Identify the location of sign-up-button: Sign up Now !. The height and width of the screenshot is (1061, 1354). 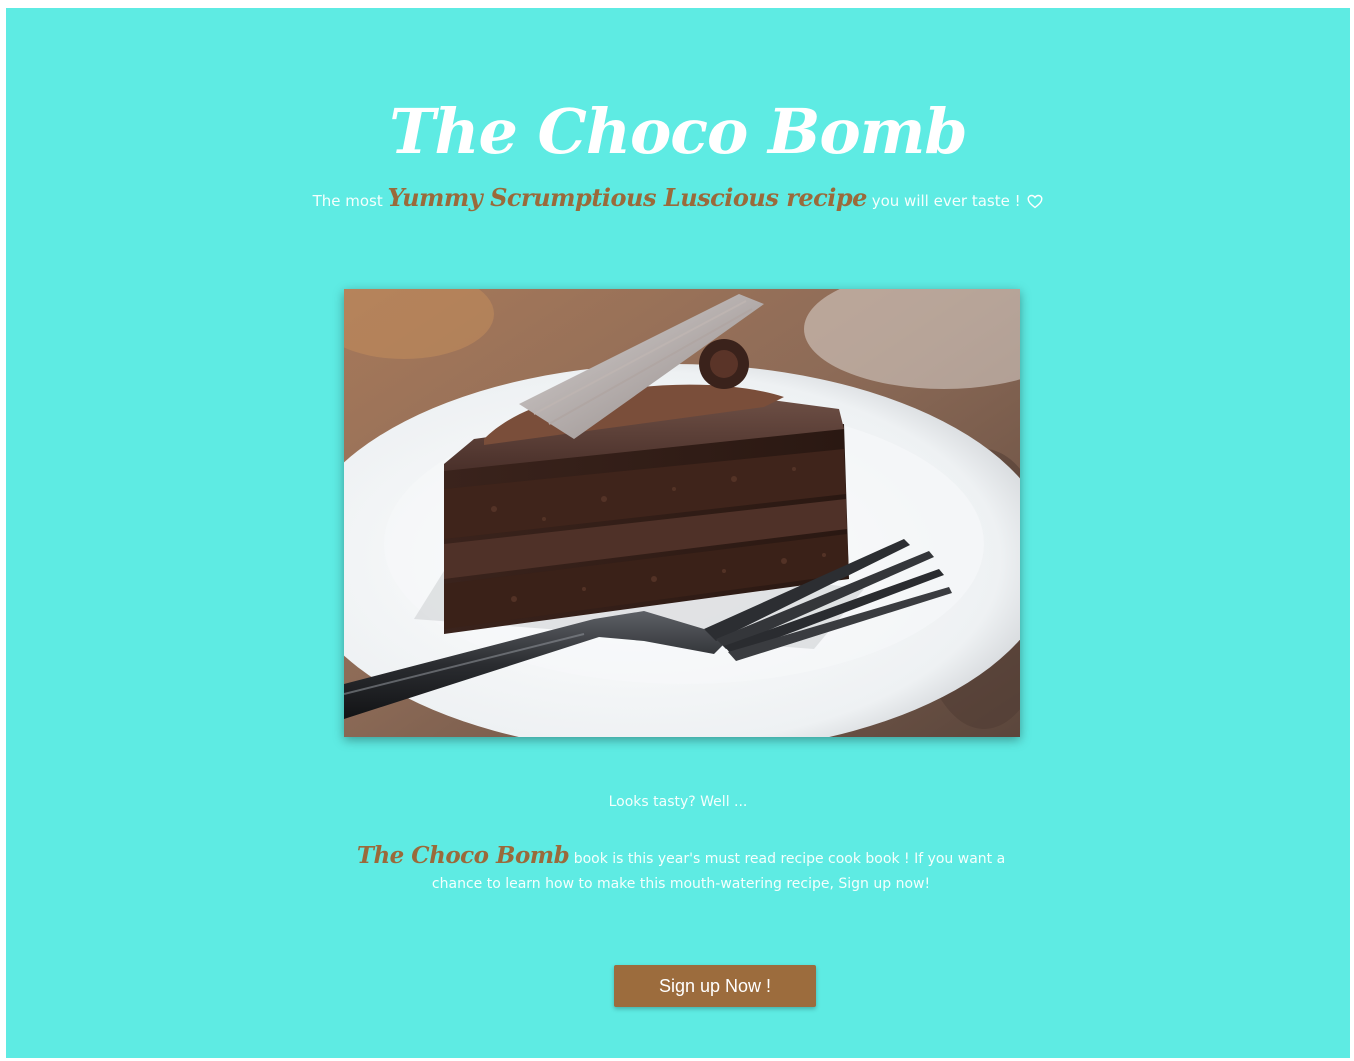
(715, 986).